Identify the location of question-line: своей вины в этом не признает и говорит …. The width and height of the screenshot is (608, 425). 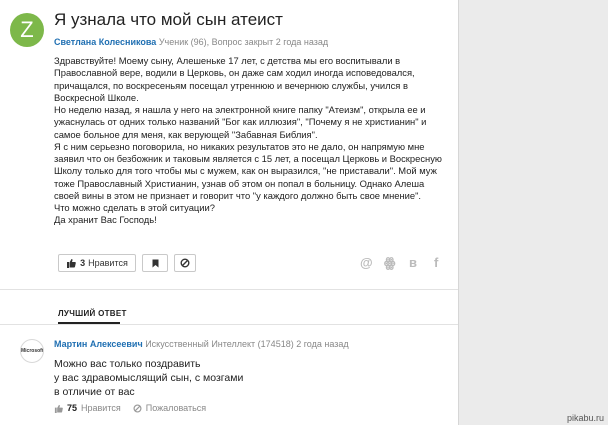
(238, 195).